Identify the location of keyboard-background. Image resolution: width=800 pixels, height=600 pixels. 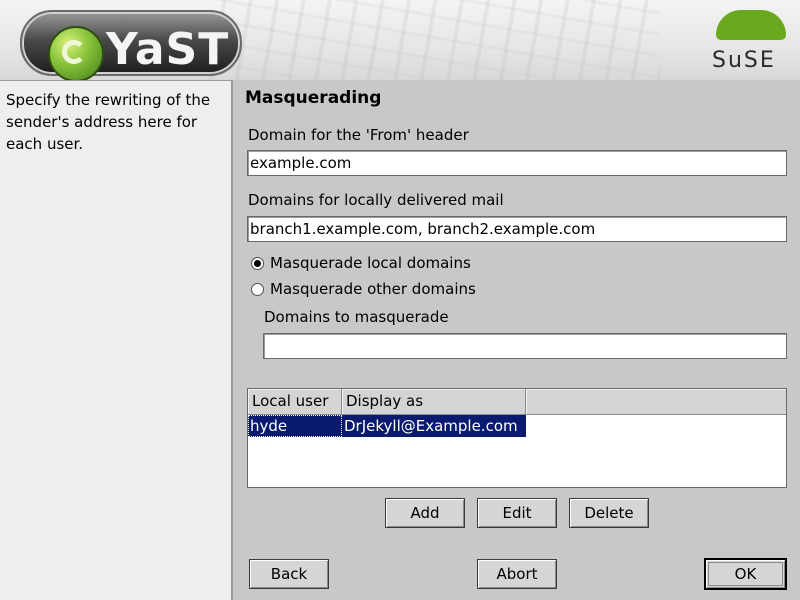
(430, 40).